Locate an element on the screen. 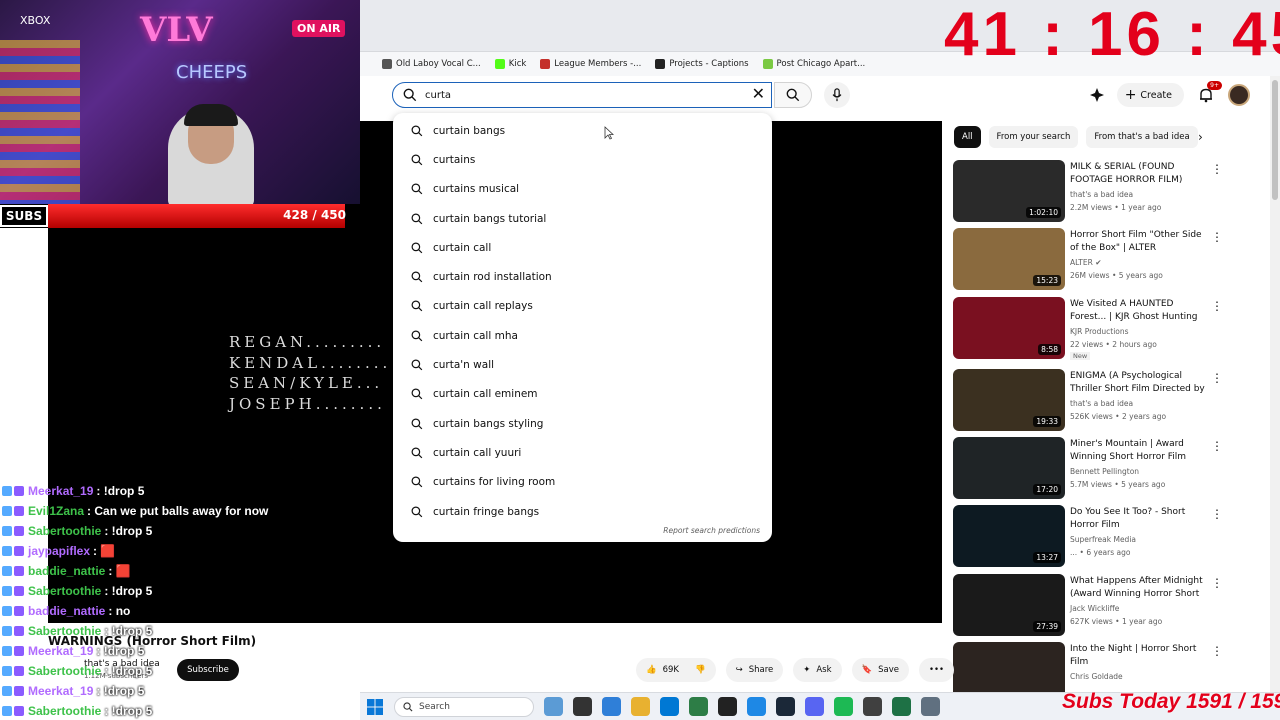  video-title: Into the Night | Horror Short Film is located at coordinates (1140, 656).